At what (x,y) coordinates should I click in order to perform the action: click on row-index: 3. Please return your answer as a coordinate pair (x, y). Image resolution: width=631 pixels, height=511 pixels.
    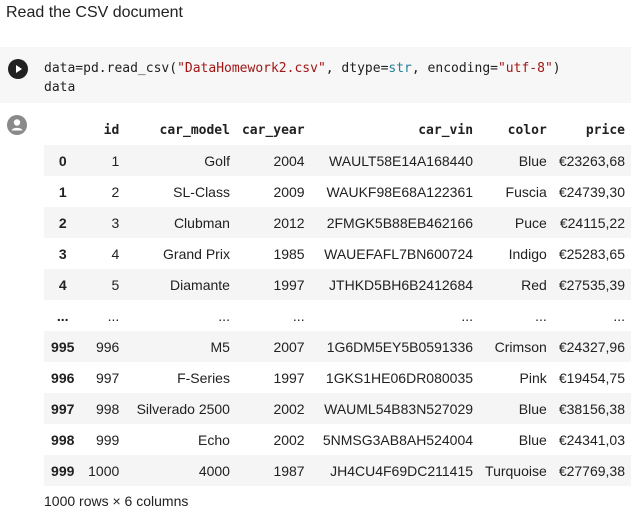
    Looking at the image, I should click on (62, 253).